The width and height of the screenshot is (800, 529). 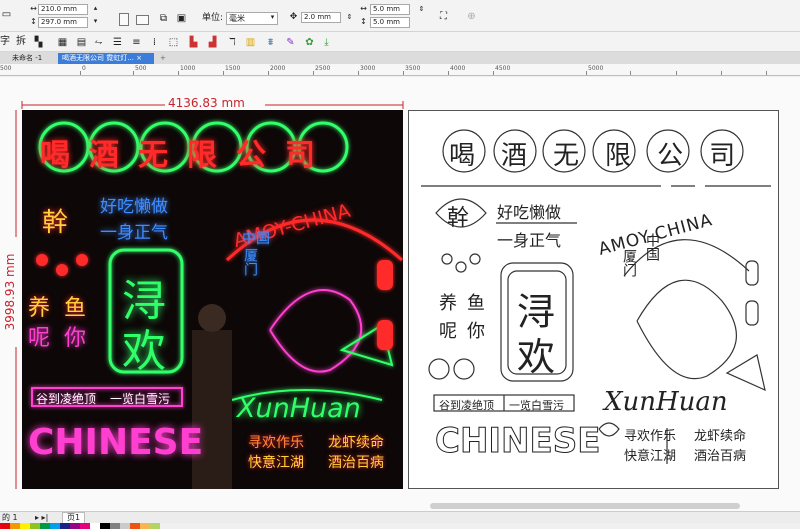 I want to click on landscape-button, so click(x=142, y=20).